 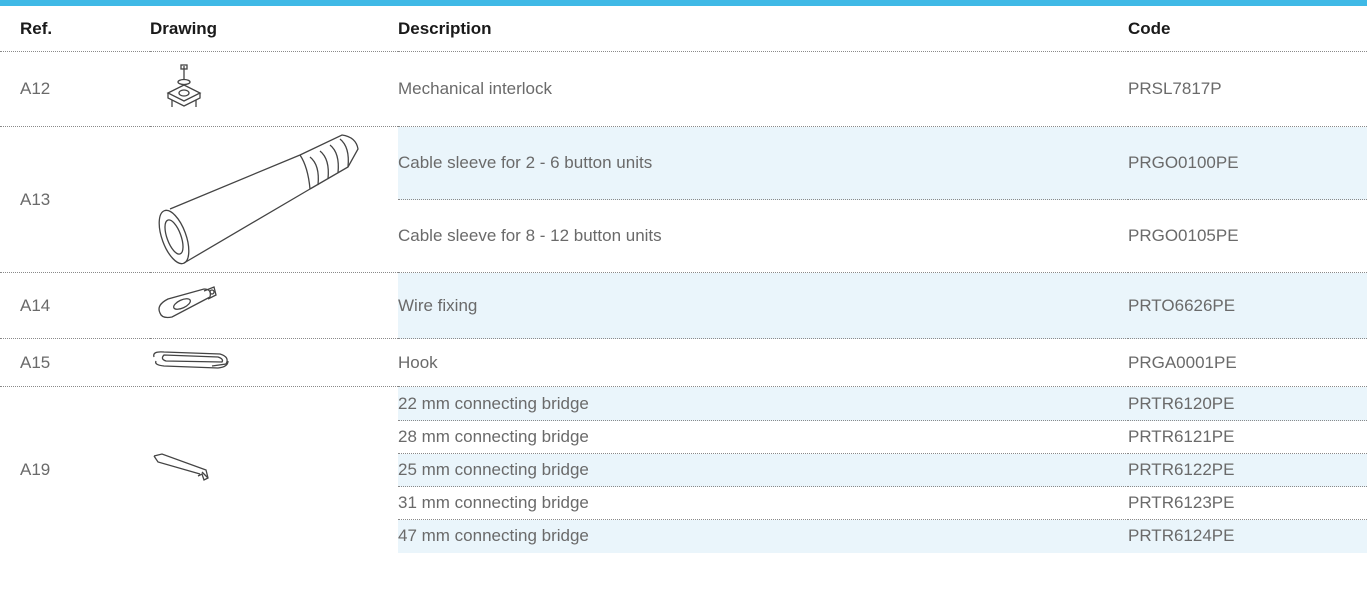 I want to click on code-cell: PRTR6124PE, so click(x=1247, y=536).